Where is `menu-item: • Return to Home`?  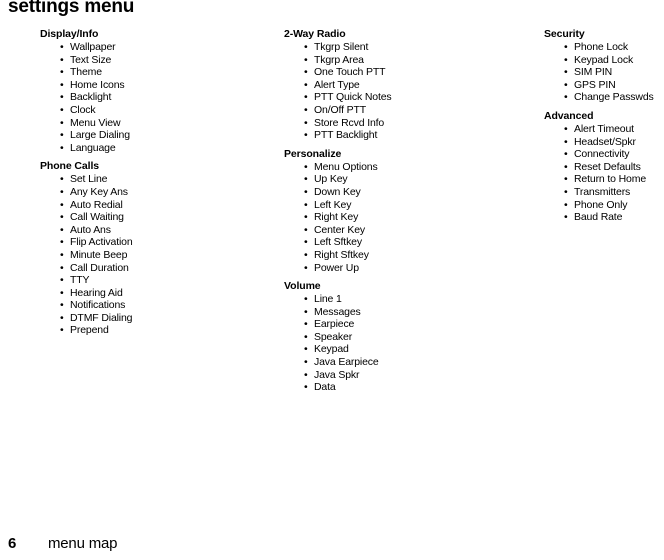
menu-item: • Return to Home is located at coordinates (604, 179).